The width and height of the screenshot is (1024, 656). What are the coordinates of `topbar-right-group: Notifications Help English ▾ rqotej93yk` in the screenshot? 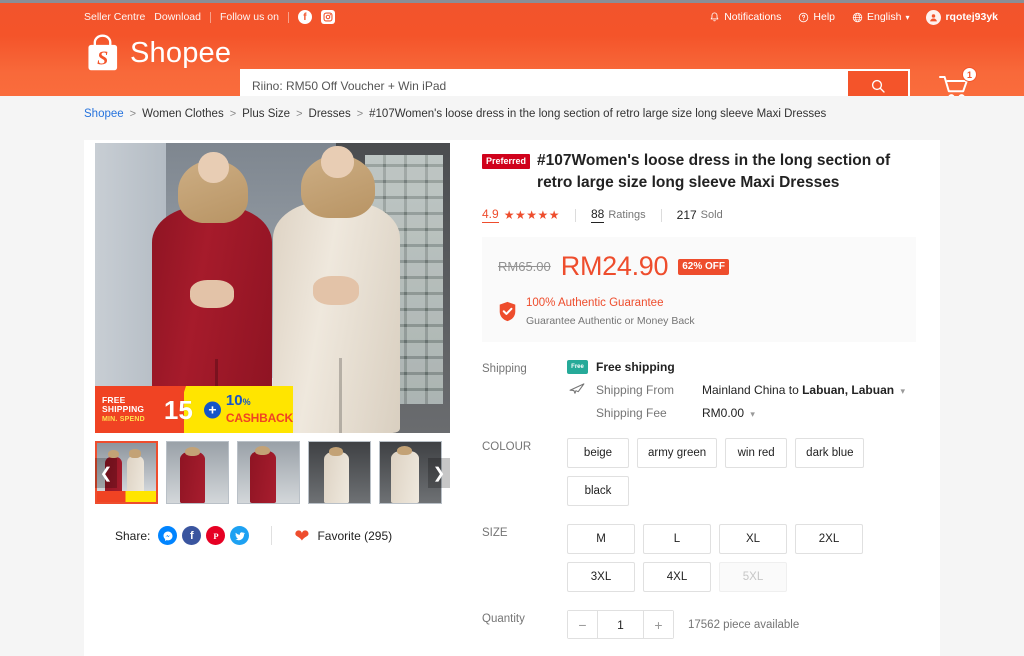 It's located at (853, 17).